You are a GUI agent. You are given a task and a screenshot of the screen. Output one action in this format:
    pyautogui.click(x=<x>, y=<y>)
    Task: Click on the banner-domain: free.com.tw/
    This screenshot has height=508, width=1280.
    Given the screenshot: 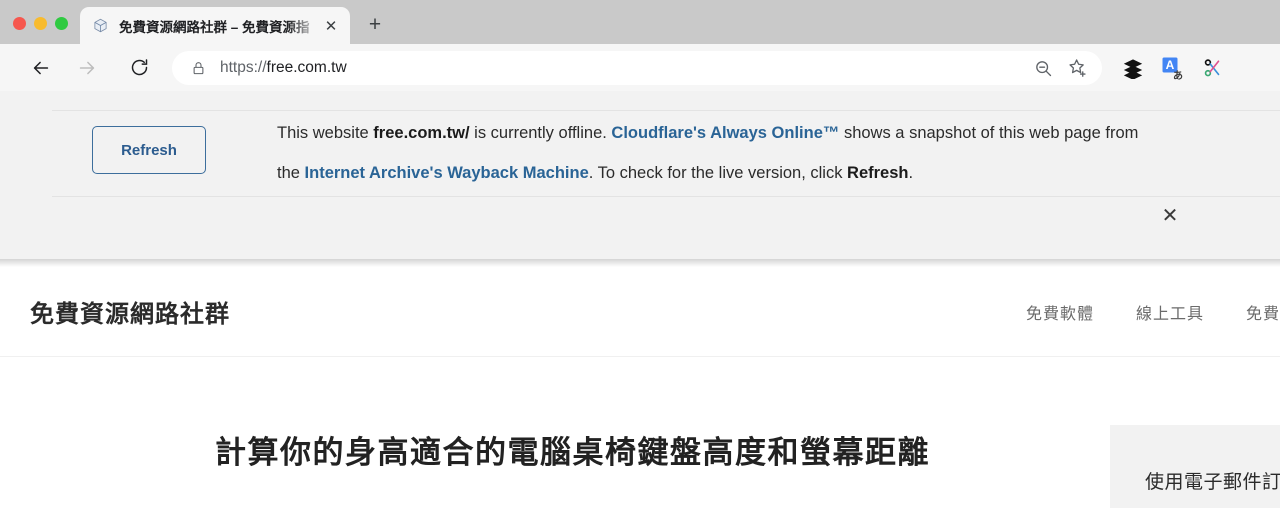 What is the action you would take?
    pyautogui.click(x=421, y=133)
    